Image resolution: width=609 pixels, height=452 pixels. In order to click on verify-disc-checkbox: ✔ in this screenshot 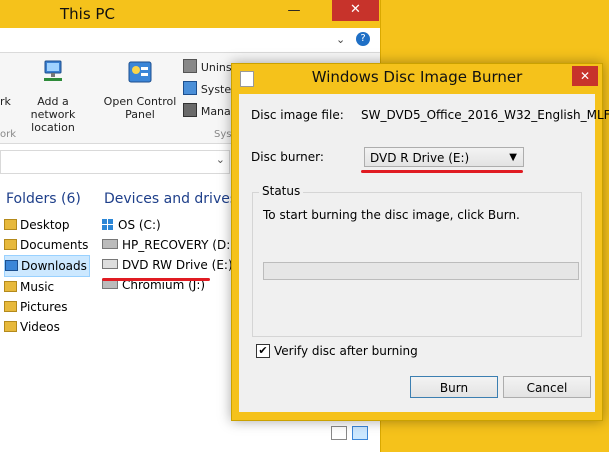, I will do `click(263, 351)`.